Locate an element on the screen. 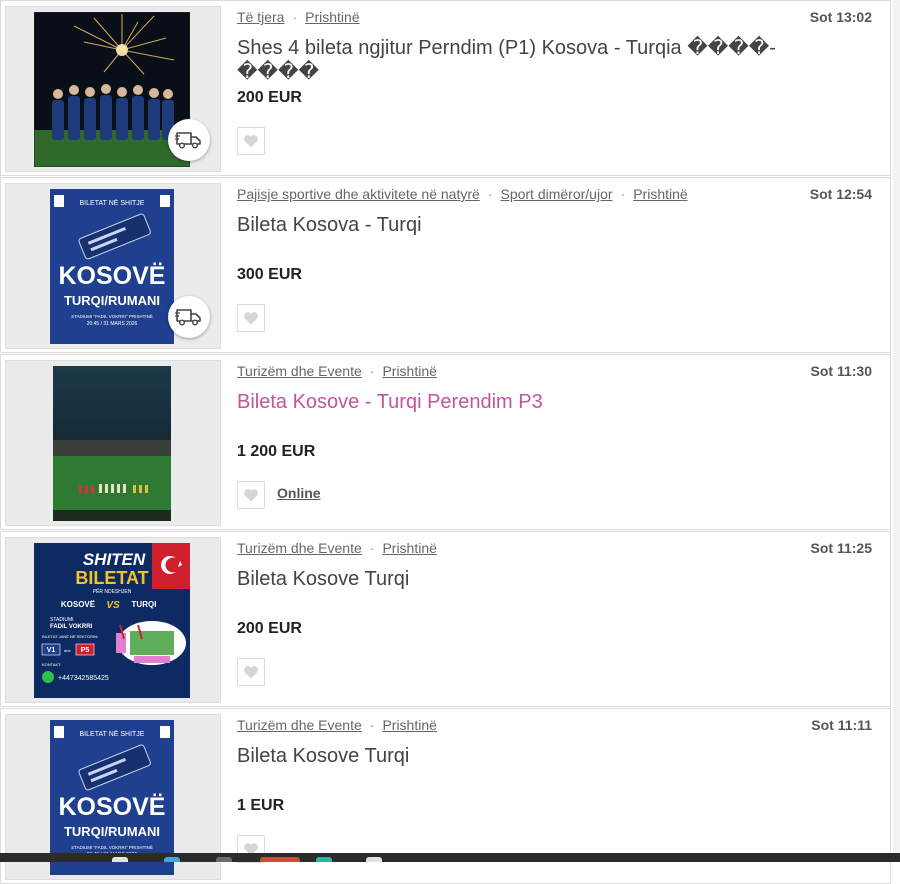 Image resolution: width=900 pixels, height=884 pixels. category-breadcrumb: Të tjera · Prishtinë is located at coordinates (298, 17).